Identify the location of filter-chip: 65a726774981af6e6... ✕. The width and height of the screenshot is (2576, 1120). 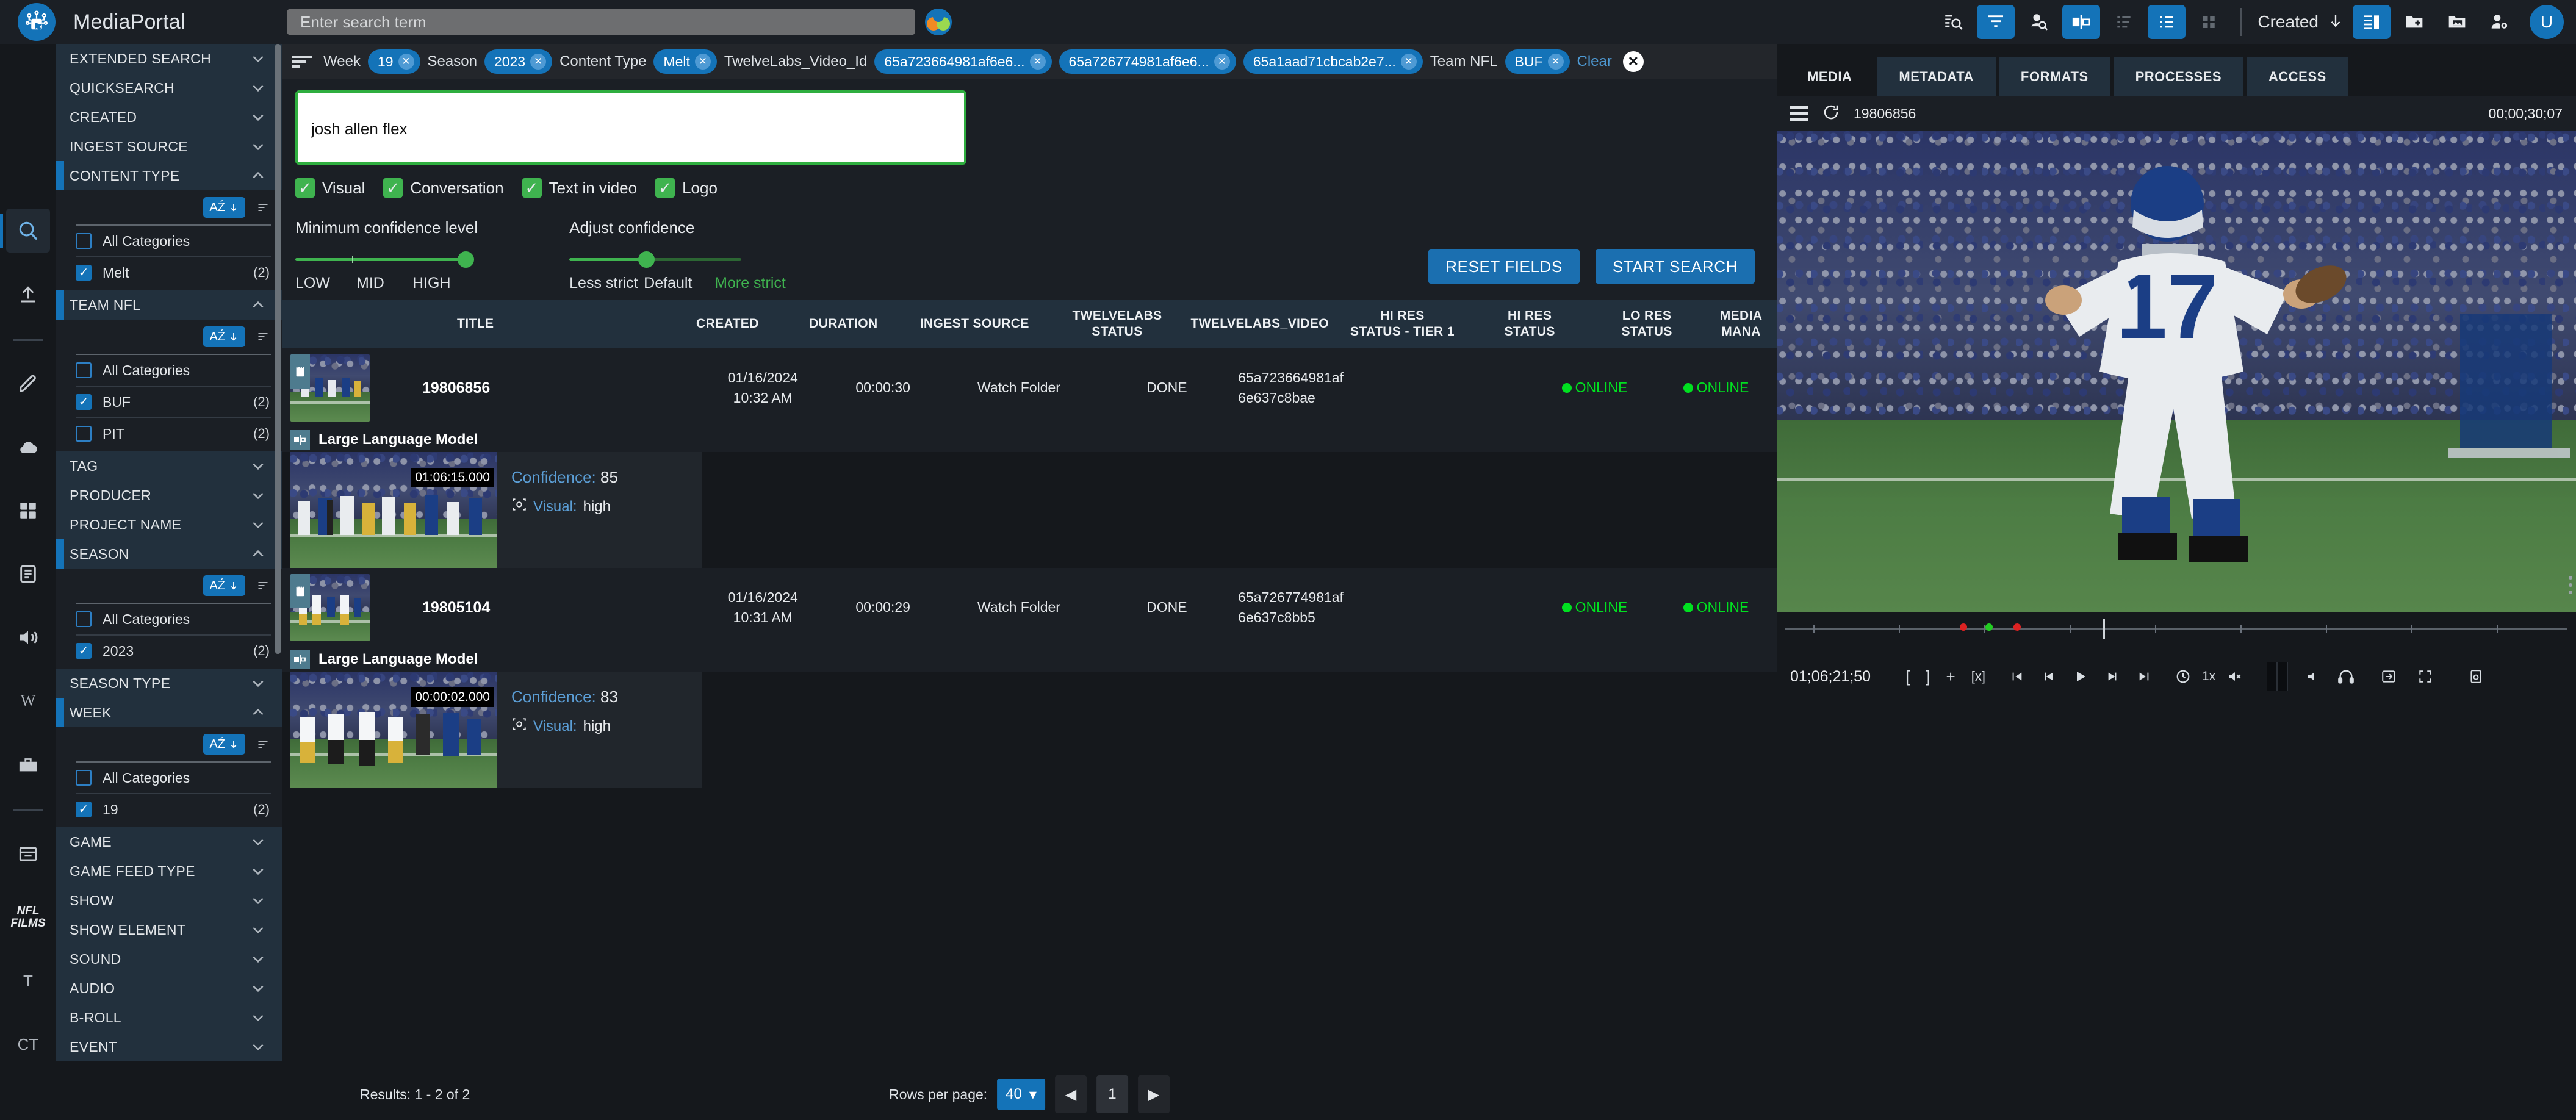
(1147, 61).